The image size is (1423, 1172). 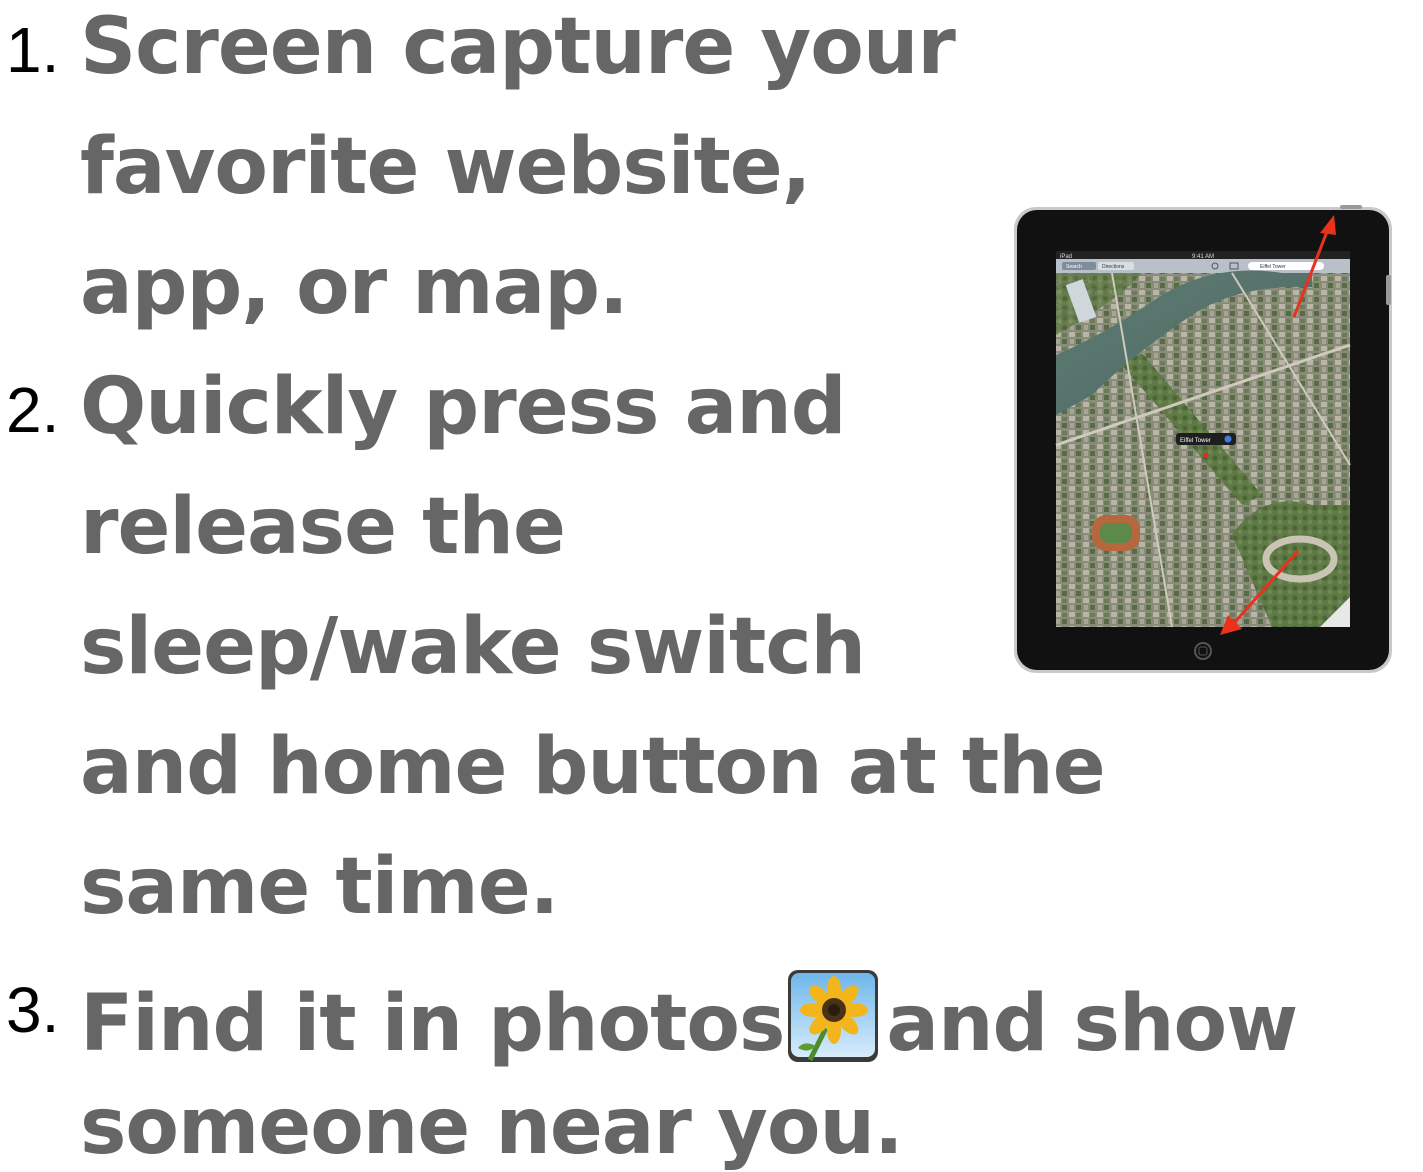 I want to click on step-3-text-before-icon: Find it in photos, so click(x=432, y=1024).